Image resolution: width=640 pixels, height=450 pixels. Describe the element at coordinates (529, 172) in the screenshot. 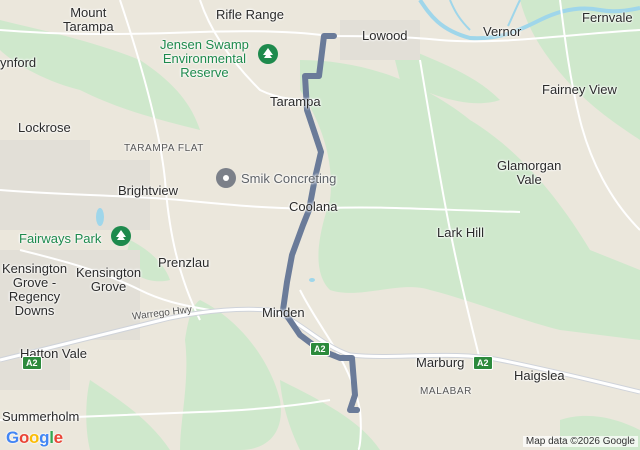

I see `place-label-glamorgan-vale: Glamorgan Vale` at that location.